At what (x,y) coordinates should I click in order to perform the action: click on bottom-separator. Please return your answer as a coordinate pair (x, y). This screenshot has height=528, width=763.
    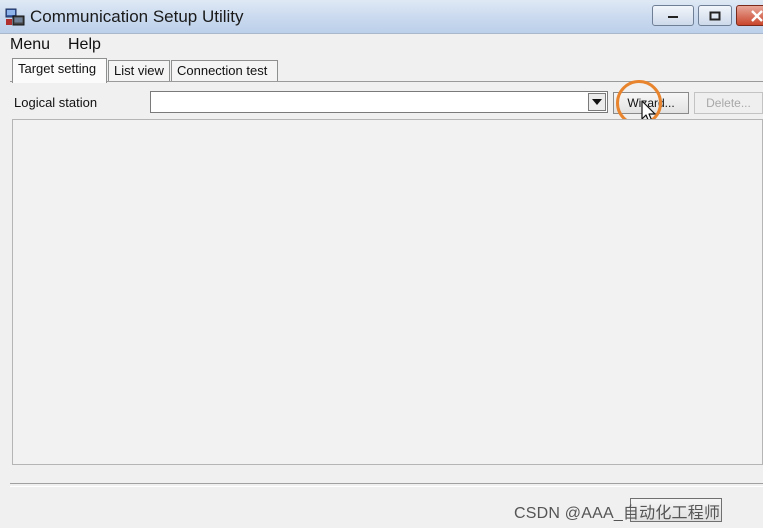
    Looking at the image, I should click on (386, 485).